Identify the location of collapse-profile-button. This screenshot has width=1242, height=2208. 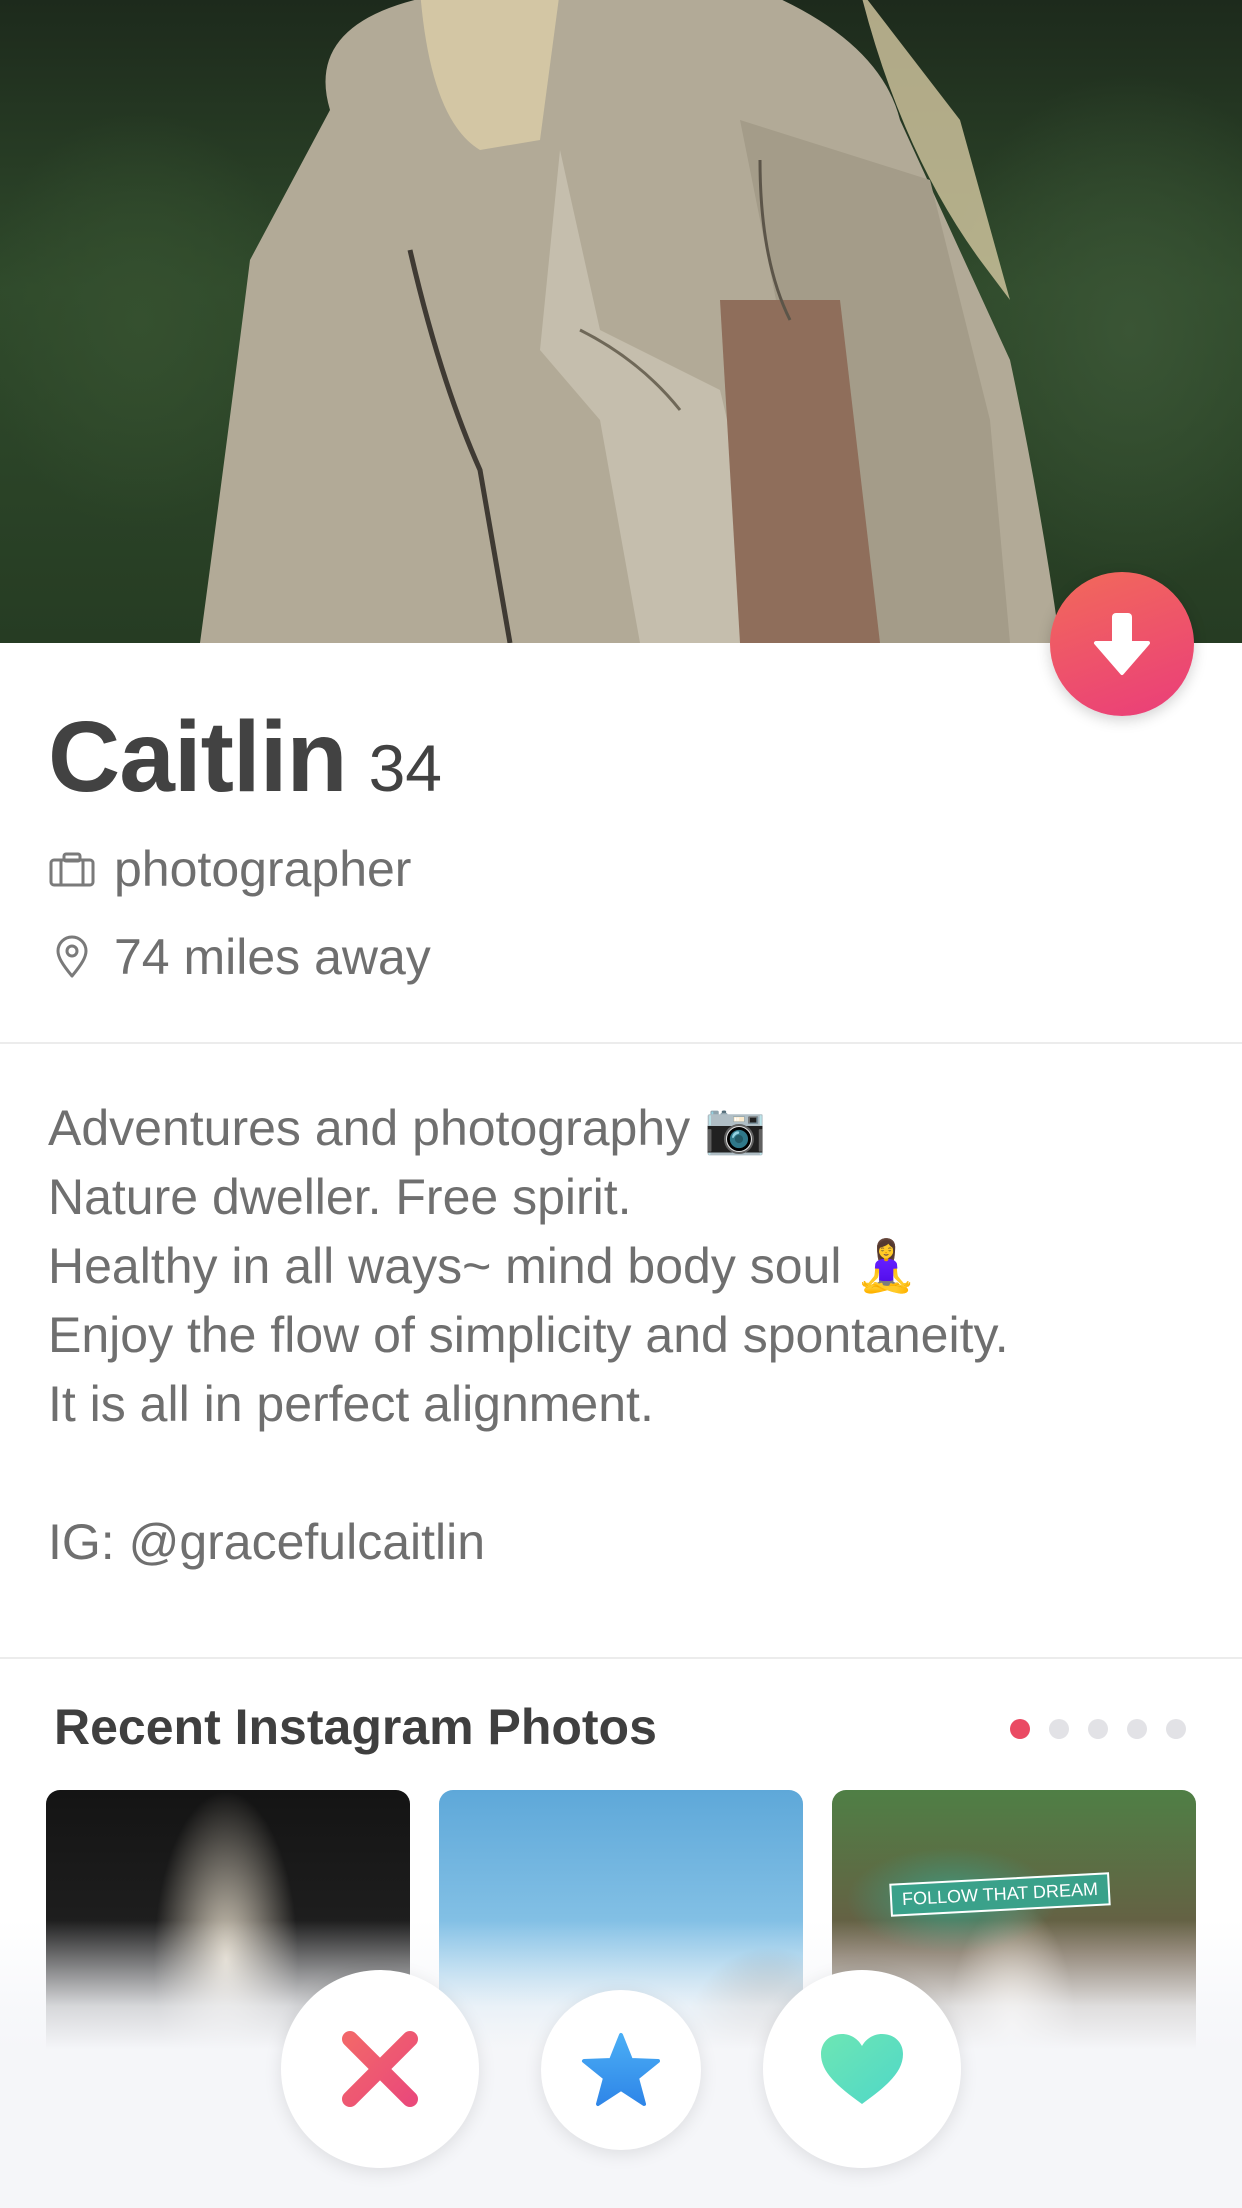
(1122, 644).